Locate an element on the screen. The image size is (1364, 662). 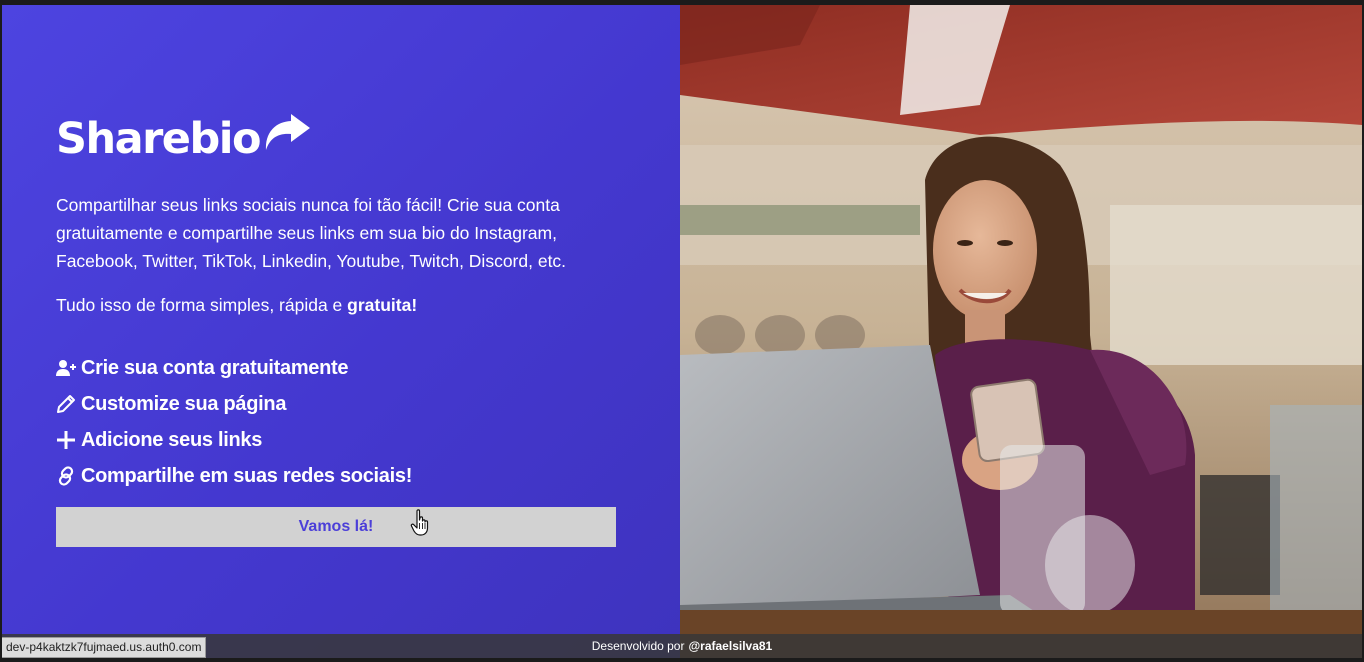
brand-logo: Sharebio is located at coordinates (184, 138).